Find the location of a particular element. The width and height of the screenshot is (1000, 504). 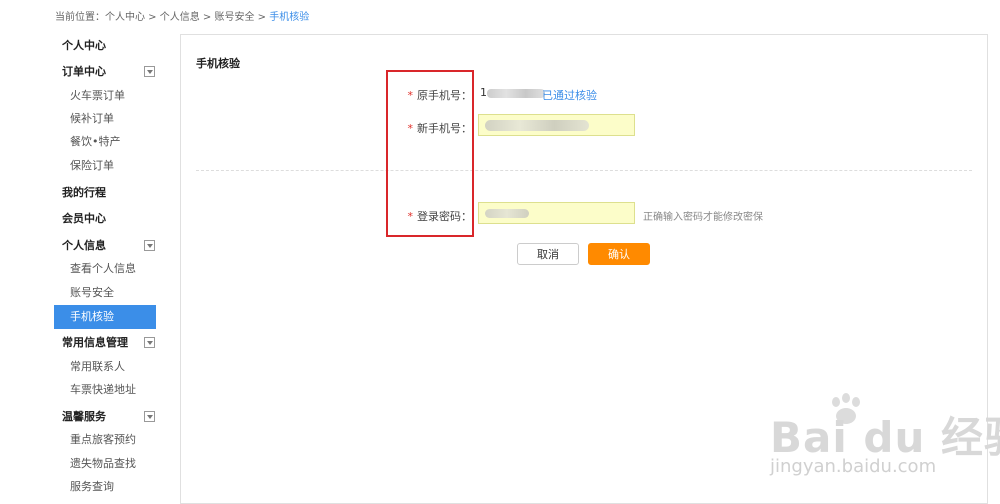

sidebar-item-label: 遗失物品查找 is located at coordinates (103, 463).